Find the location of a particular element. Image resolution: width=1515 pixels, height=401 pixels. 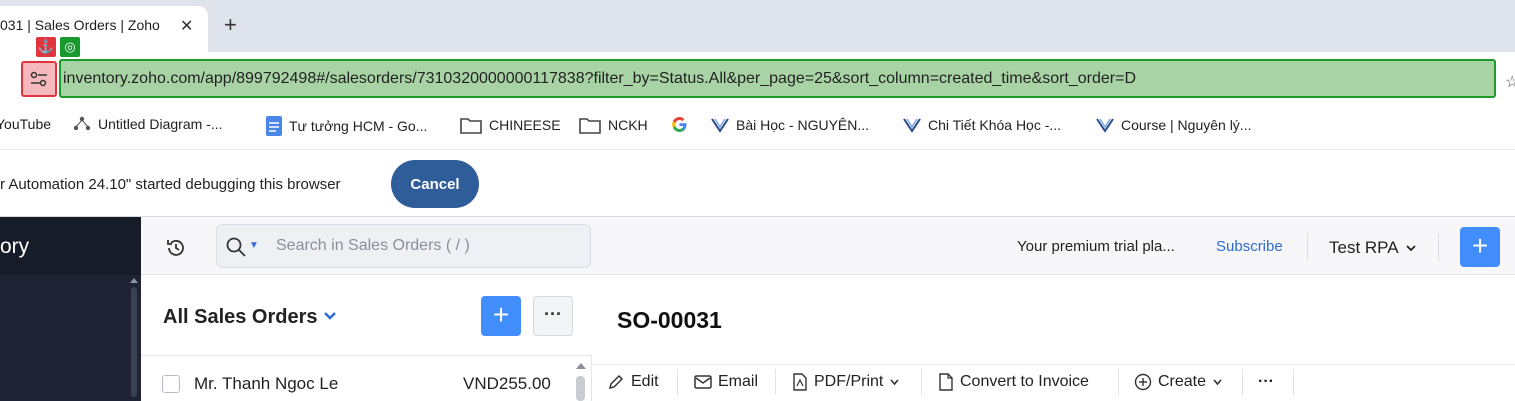

bookmark-google is located at coordinates (683, 124).